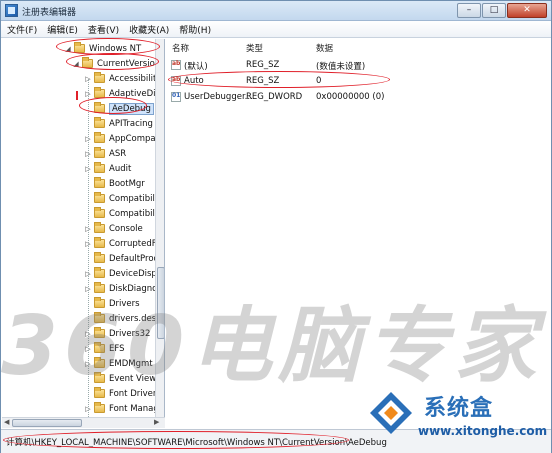 This screenshot has height=453, width=552. Describe the element at coordinates (180, 48) in the screenshot. I see `column-name: 名称` at that location.